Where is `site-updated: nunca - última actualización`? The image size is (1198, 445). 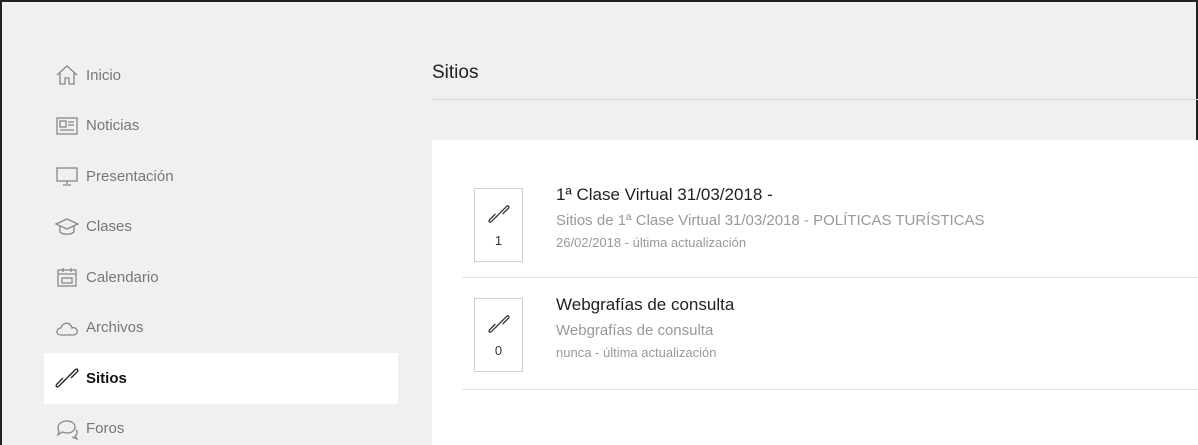 site-updated: nunca - última actualización is located at coordinates (636, 352).